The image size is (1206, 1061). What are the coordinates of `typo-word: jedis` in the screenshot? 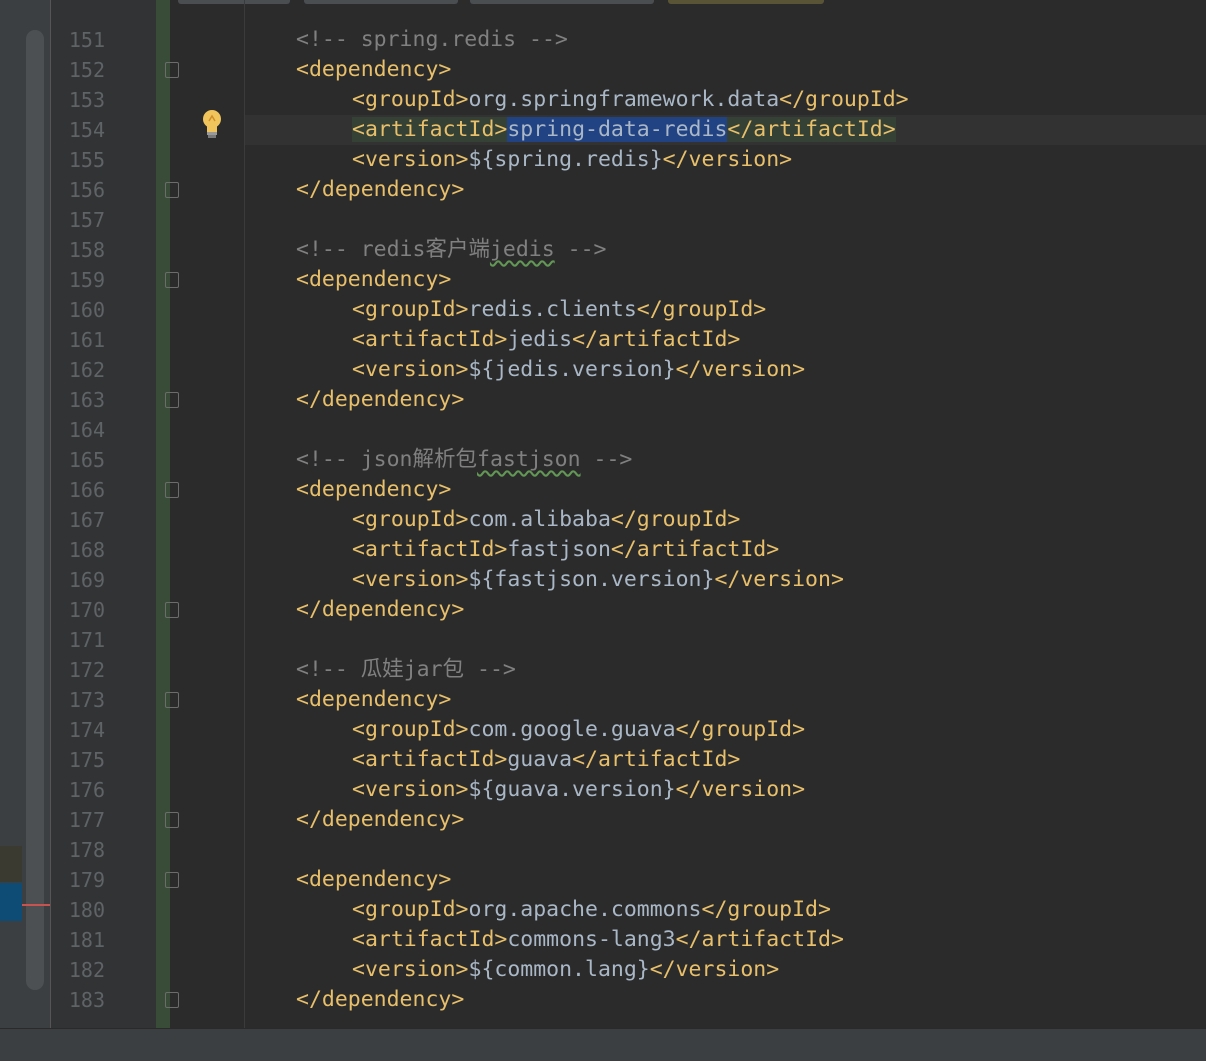 It's located at (522, 249).